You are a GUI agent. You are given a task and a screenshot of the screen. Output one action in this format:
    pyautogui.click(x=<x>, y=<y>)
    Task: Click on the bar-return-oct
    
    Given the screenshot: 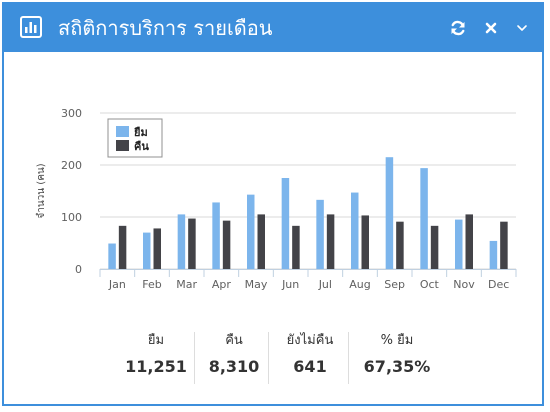 What is the action you would take?
    pyautogui.click(x=434, y=247)
    